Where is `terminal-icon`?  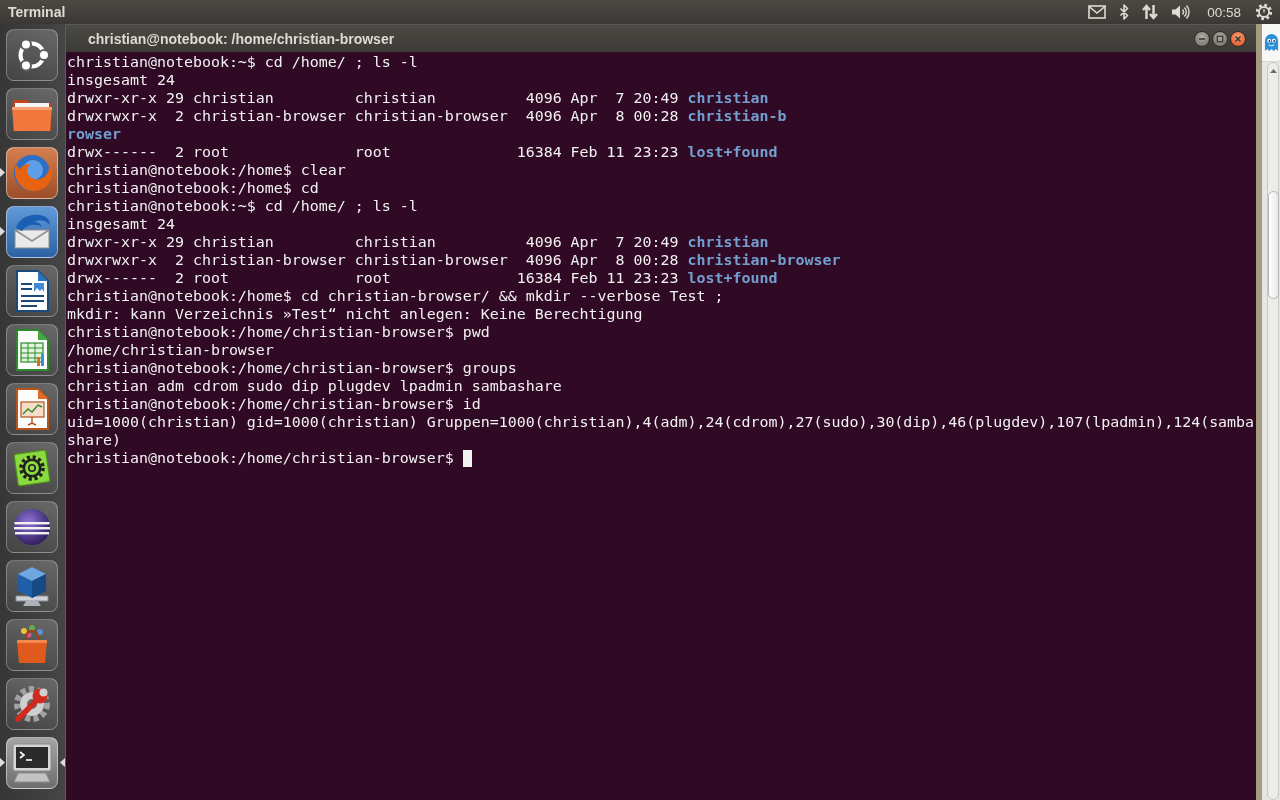 terminal-icon is located at coordinates (32, 763).